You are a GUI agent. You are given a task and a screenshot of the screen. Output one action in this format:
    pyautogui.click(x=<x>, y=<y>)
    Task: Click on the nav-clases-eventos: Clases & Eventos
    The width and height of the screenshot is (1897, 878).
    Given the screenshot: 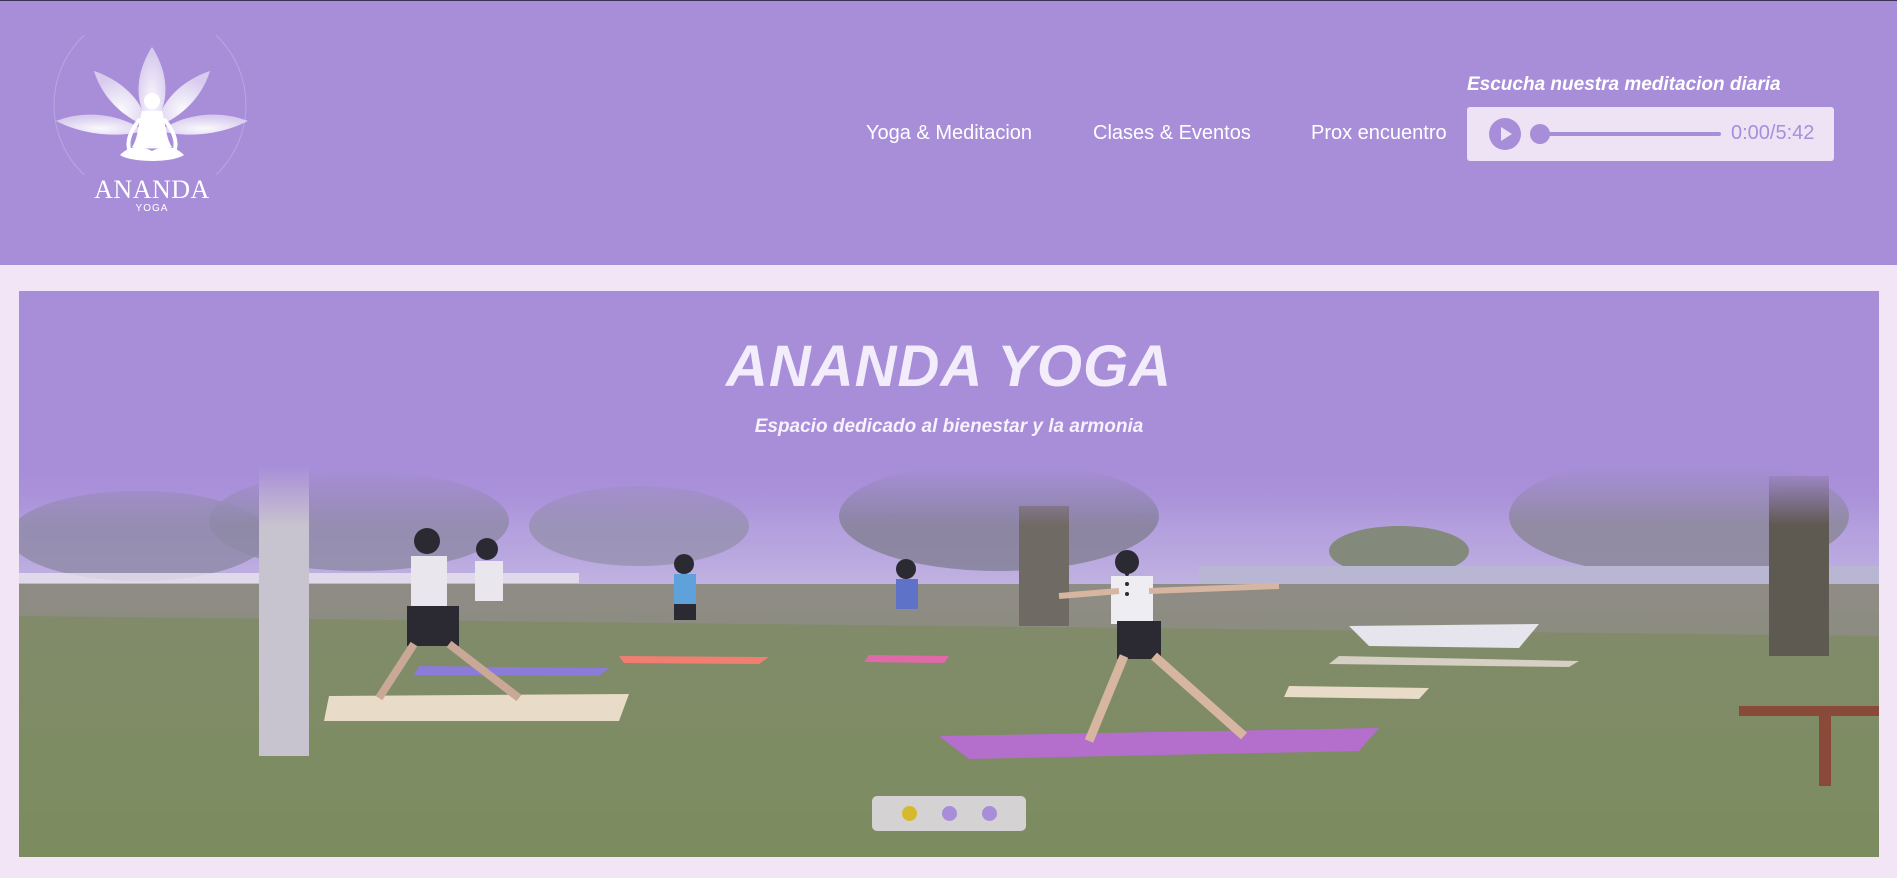 What is the action you would take?
    pyautogui.click(x=1172, y=133)
    